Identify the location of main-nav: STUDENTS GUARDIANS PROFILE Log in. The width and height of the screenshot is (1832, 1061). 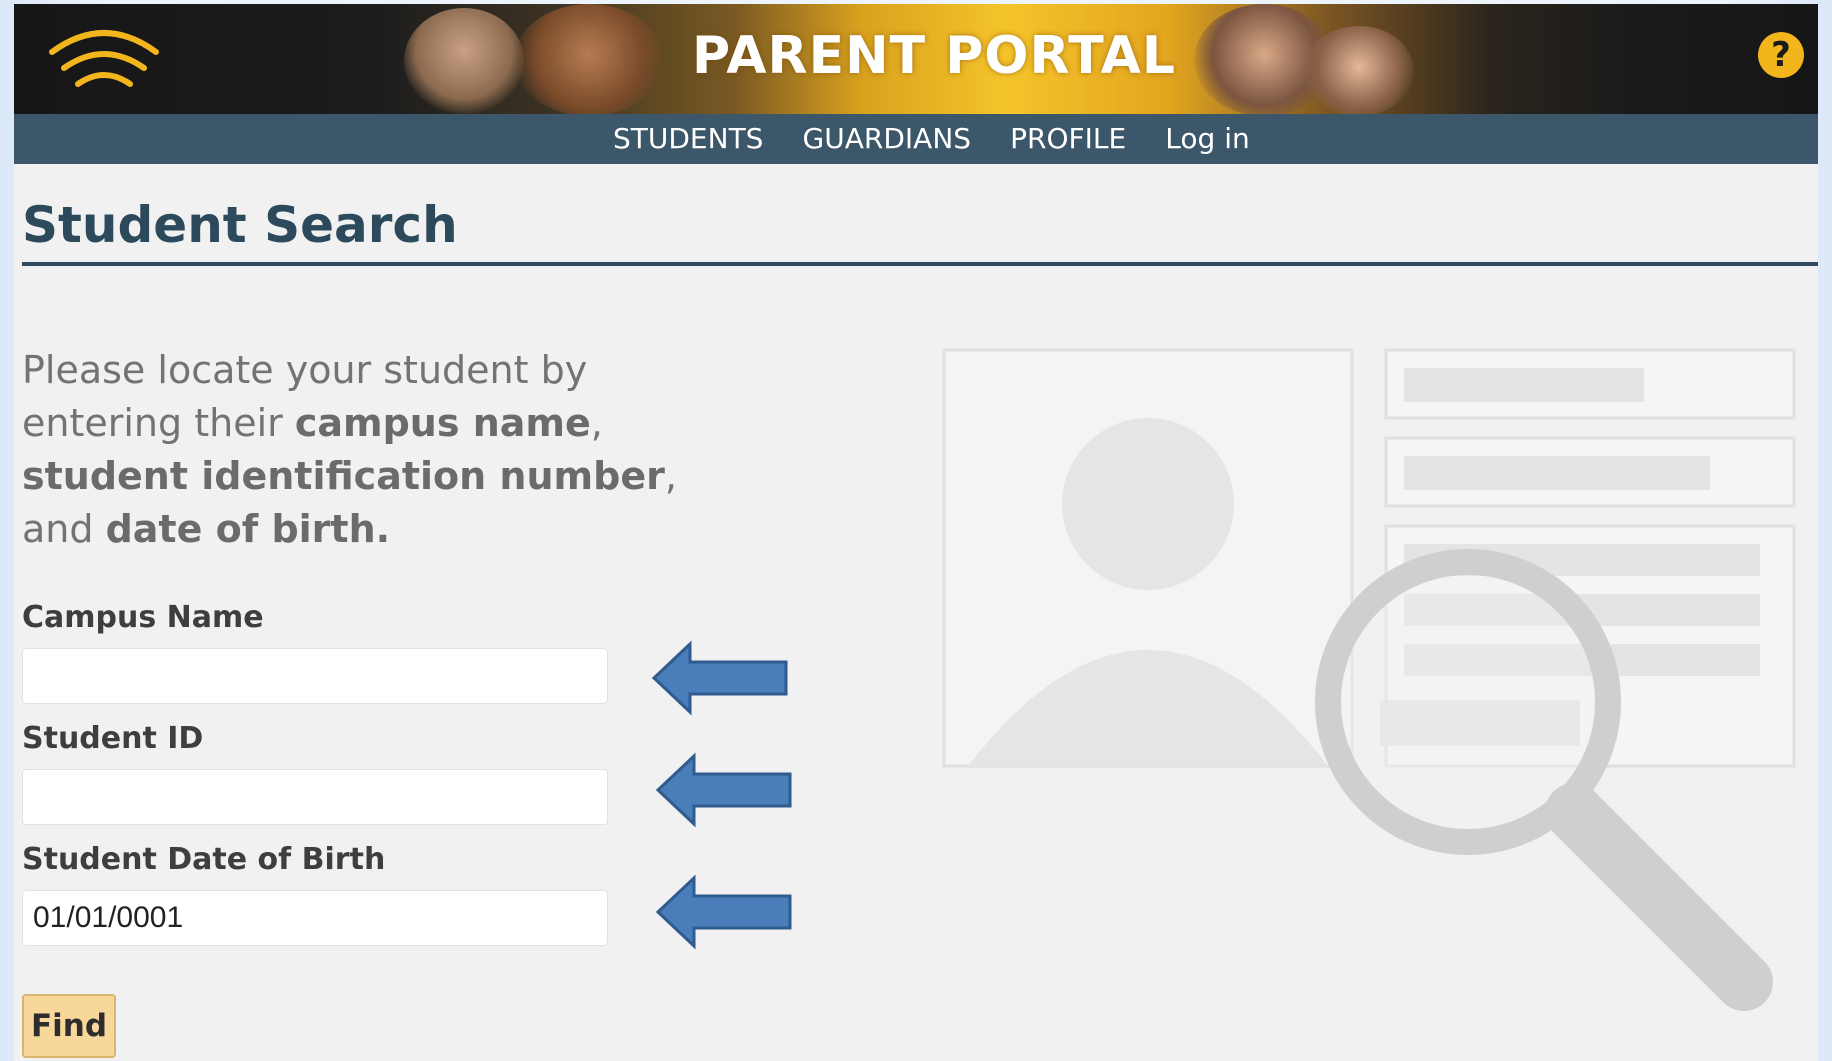
(916, 139).